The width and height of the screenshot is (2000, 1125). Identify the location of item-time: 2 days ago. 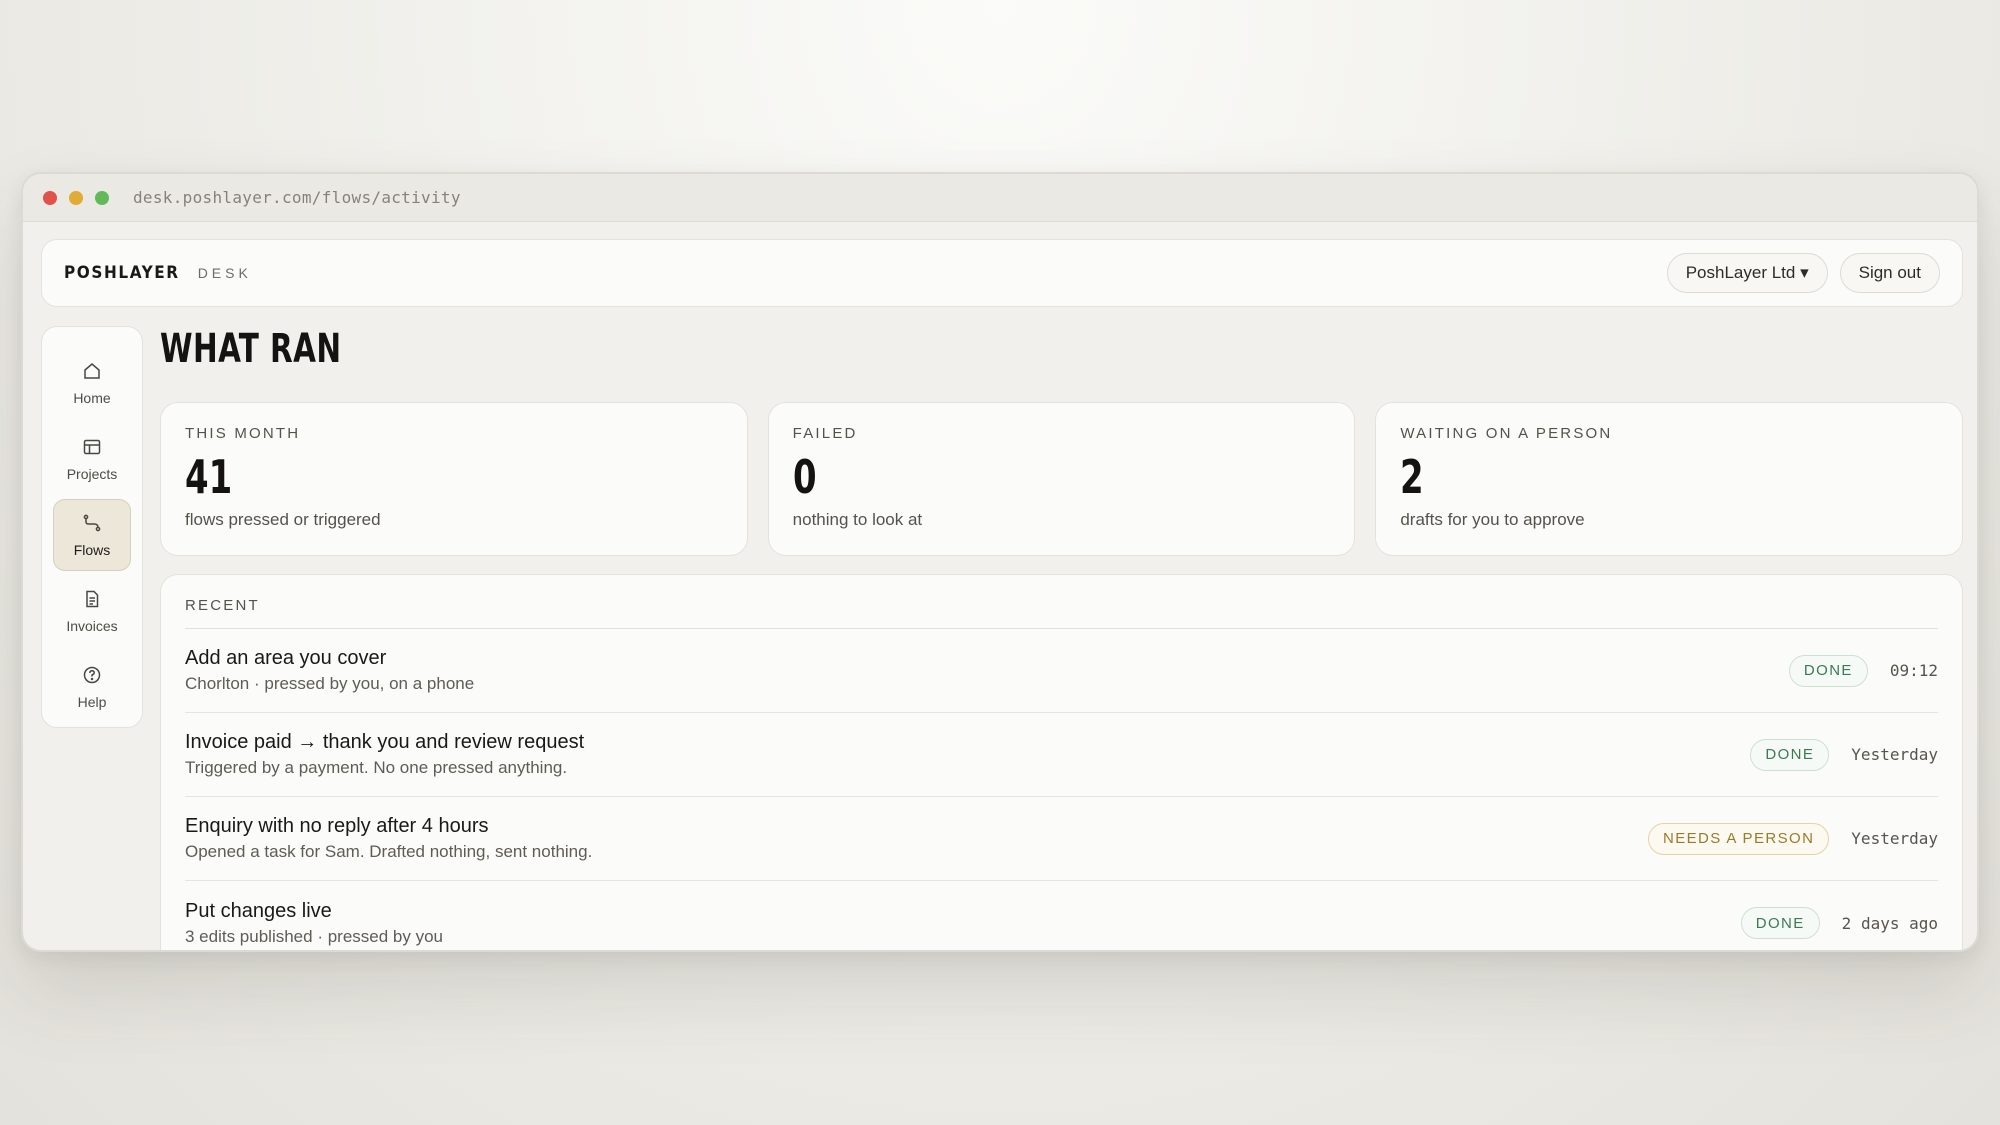
(1889, 923).